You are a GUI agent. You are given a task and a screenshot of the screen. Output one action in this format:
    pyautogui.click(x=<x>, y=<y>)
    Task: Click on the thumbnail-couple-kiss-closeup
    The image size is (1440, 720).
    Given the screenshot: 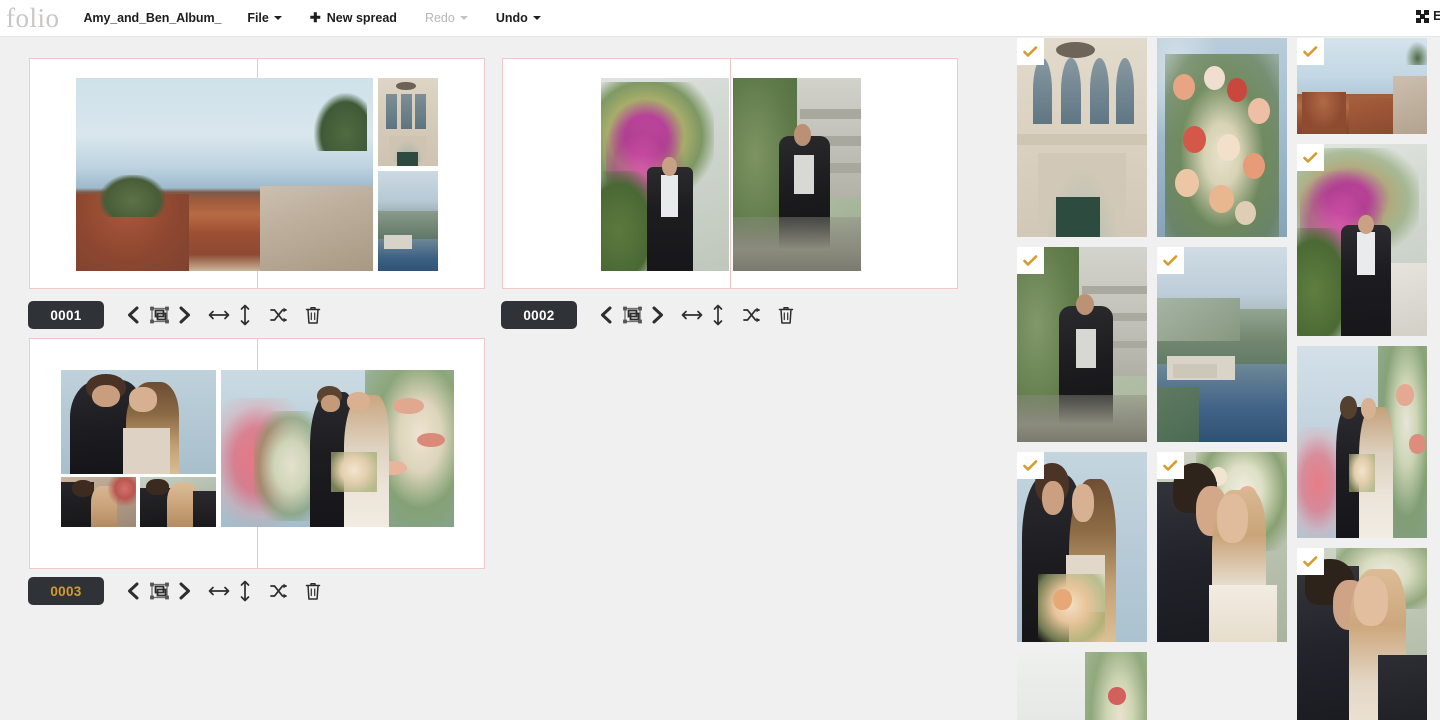 What is the action you would take?
    pyautogui.click(x=1362, y=634)
    